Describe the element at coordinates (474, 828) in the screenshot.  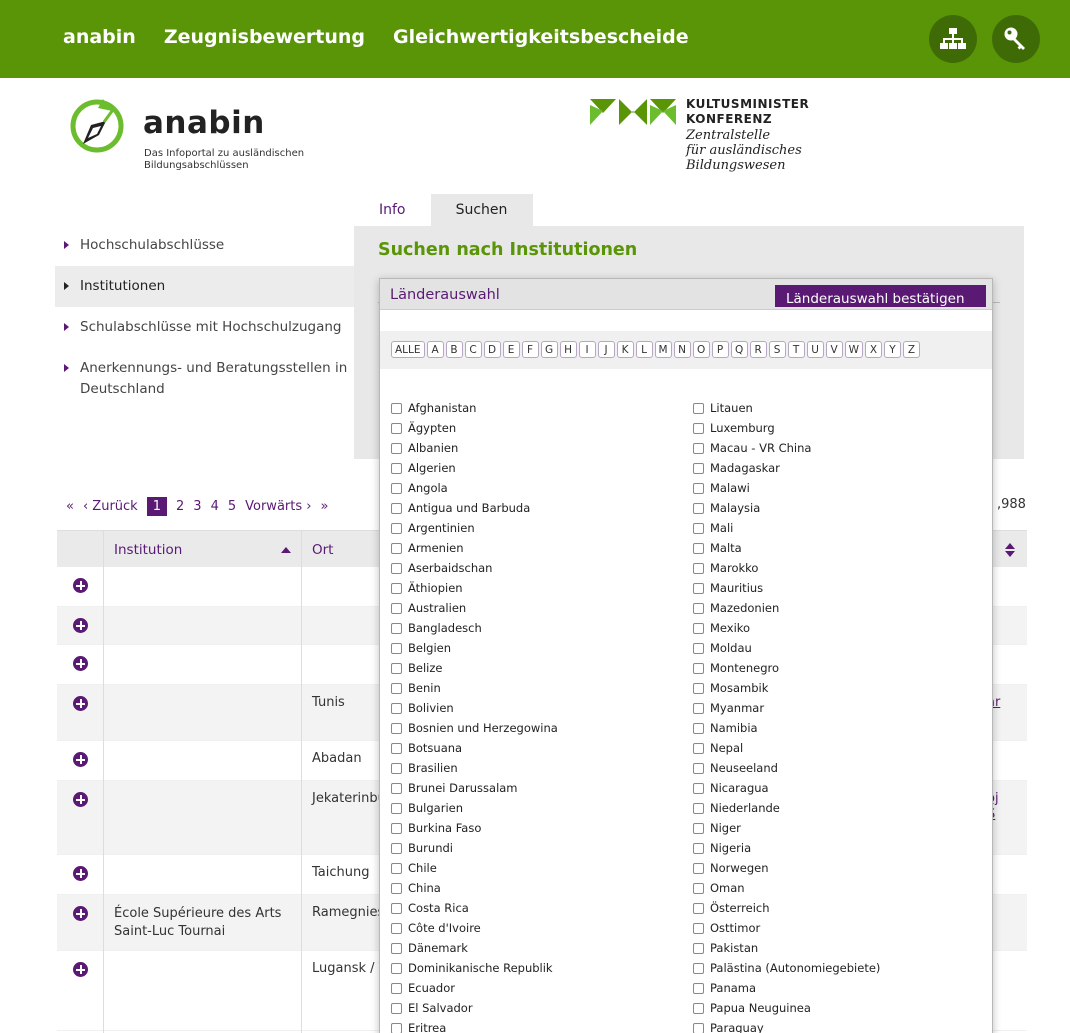
I see `country-option: Burkina Faso` at that location.